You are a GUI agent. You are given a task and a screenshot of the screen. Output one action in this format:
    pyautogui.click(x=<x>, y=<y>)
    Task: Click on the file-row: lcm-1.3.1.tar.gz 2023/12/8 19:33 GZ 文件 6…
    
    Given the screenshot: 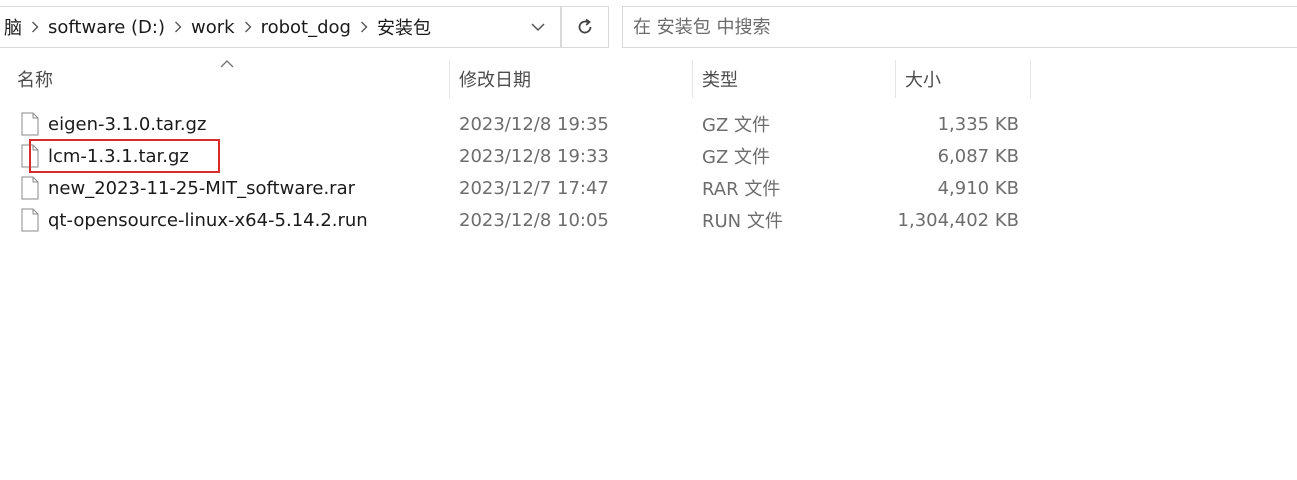 What is the action you would take?
    pyautogui.click(x=648, y=156)
    